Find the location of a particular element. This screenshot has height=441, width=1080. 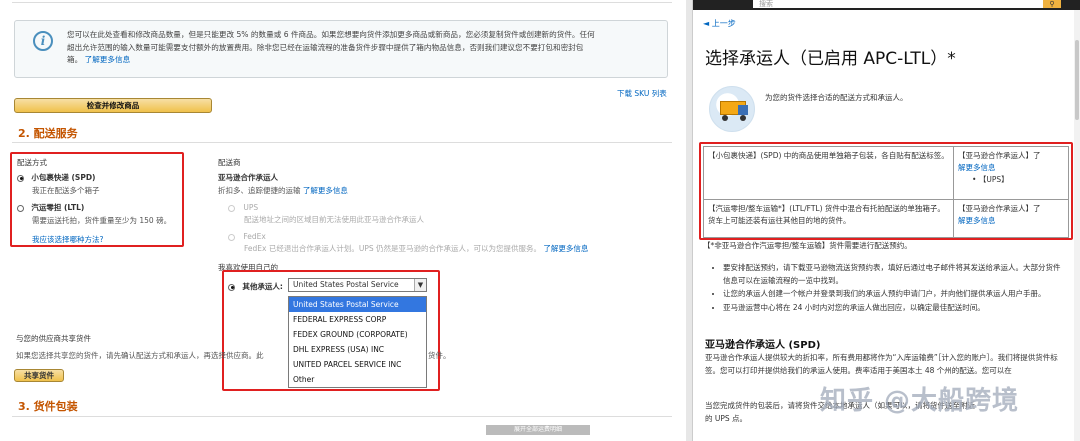

carrier-option: United States Postal Service is located at coordinates (357, 304).